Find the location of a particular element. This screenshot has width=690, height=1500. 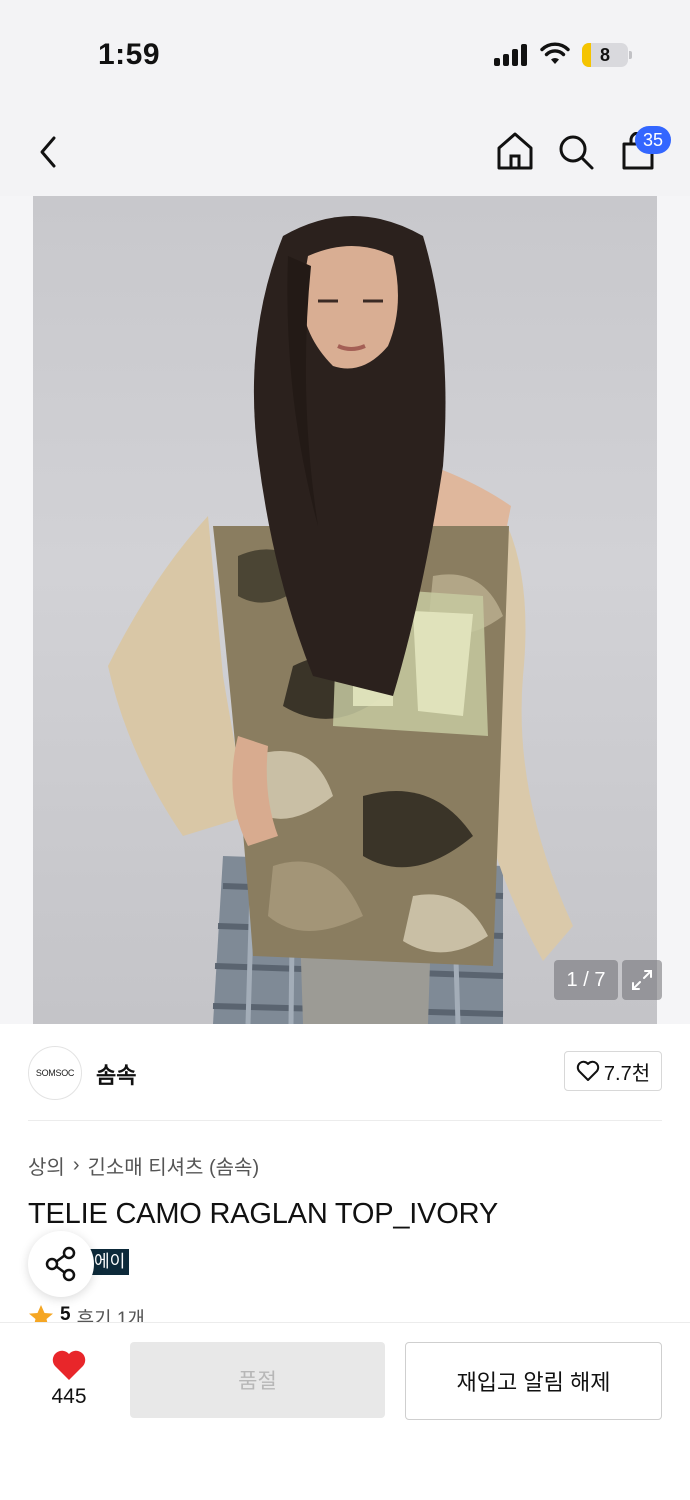

signal-icon is located at coordinates (512, 55).